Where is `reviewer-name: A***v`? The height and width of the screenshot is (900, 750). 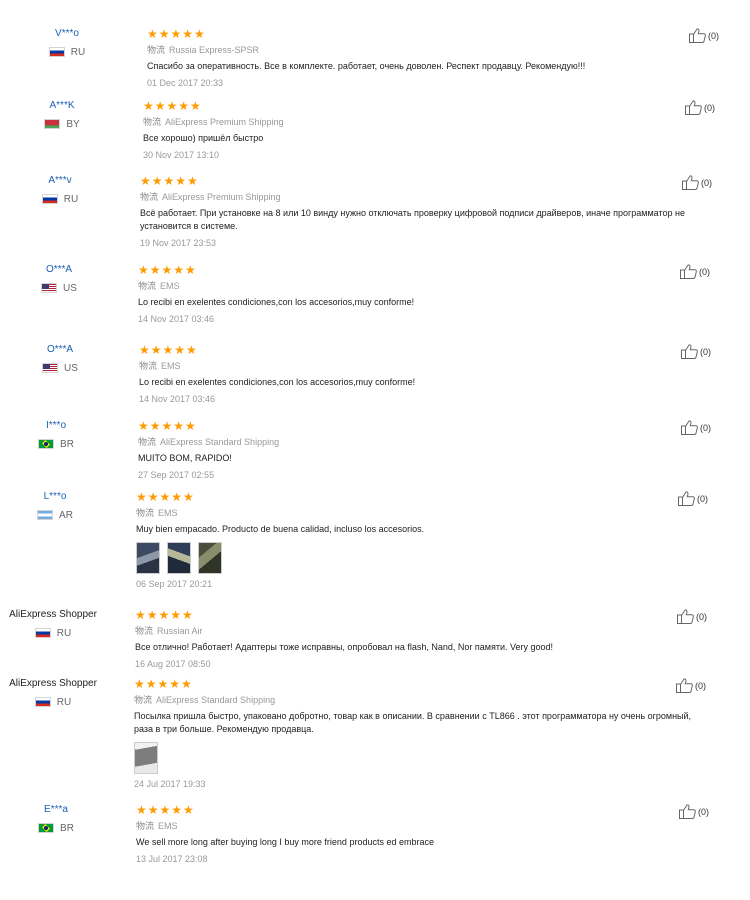 reviewer-name: A***v is located at coordinates (62, 181).